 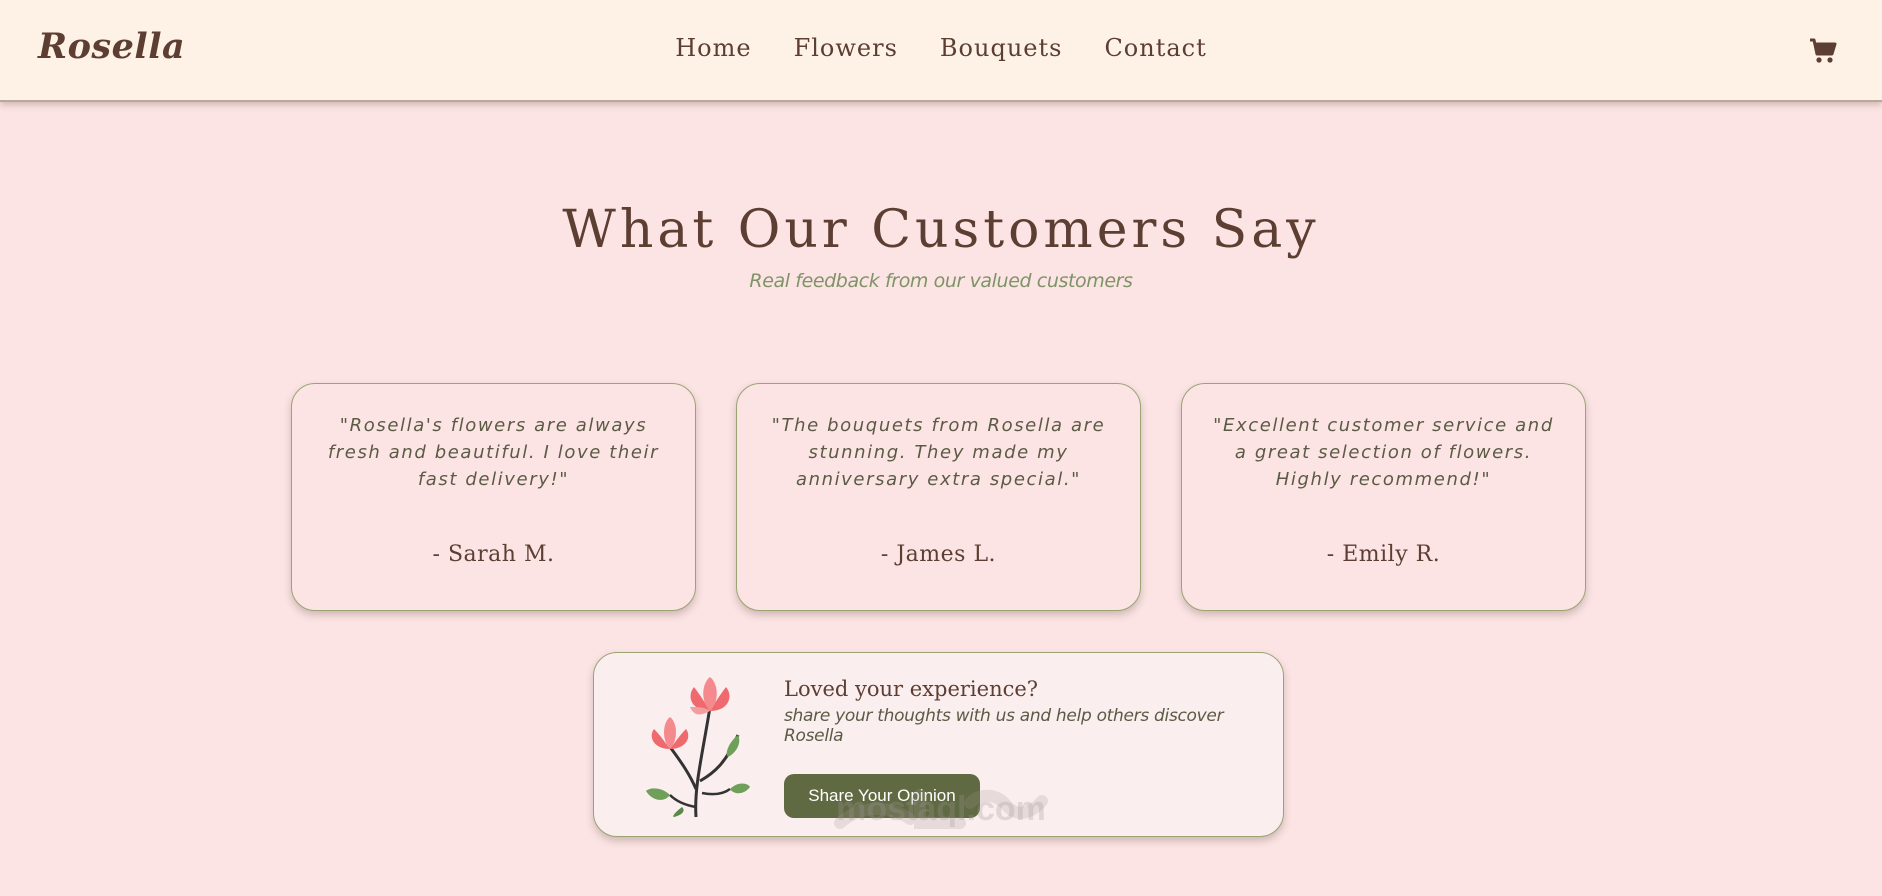 What do you see at coordinates (941, 281) in the screenshot?
I see `section-subtitle: Real feedback from our valued customers` at bounding box center [941, 281].